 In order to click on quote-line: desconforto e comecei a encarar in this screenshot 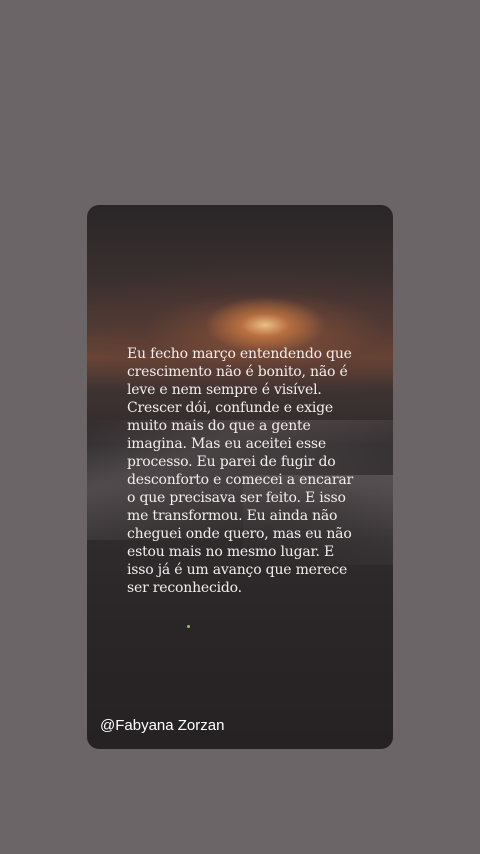, I will do `click(240, 480)`.